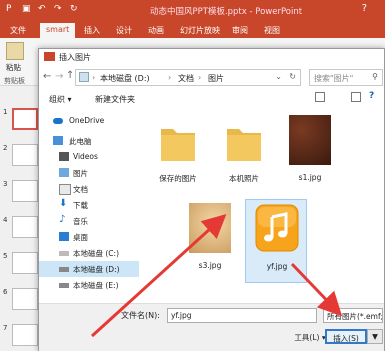 The width and height of the screenshot is (385, 351). What do you see at coordinates (140, 315) in the screenshot?
I see `filename-label: 文件名(N):` at bounding box center [140, 315].